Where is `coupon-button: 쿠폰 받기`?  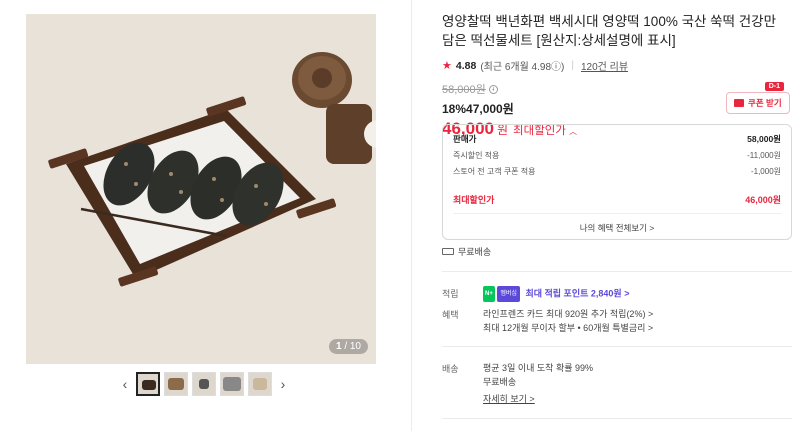 coupon-button: 쿠폰 받기 is located at coordinates (758, 103).